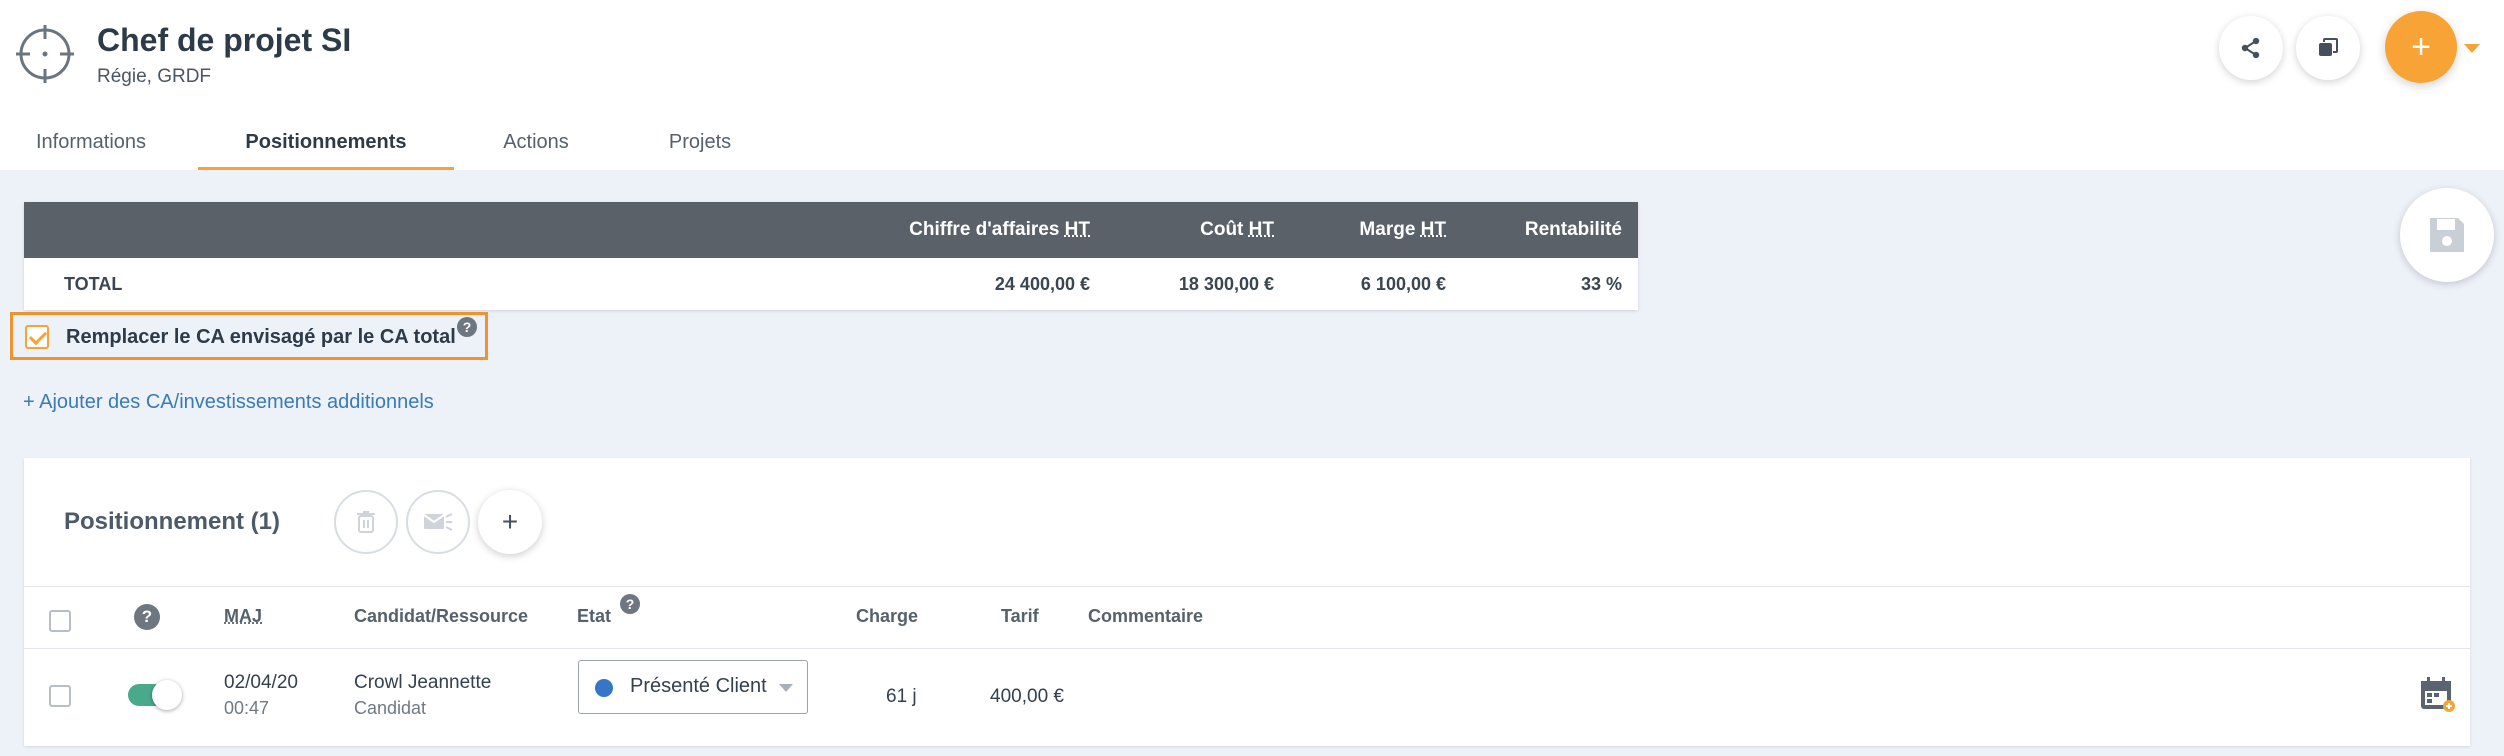 Image resolution: width=2504 pixels, height=756 pixels. I want to click on row-time: 00:47, so click(247, 708).